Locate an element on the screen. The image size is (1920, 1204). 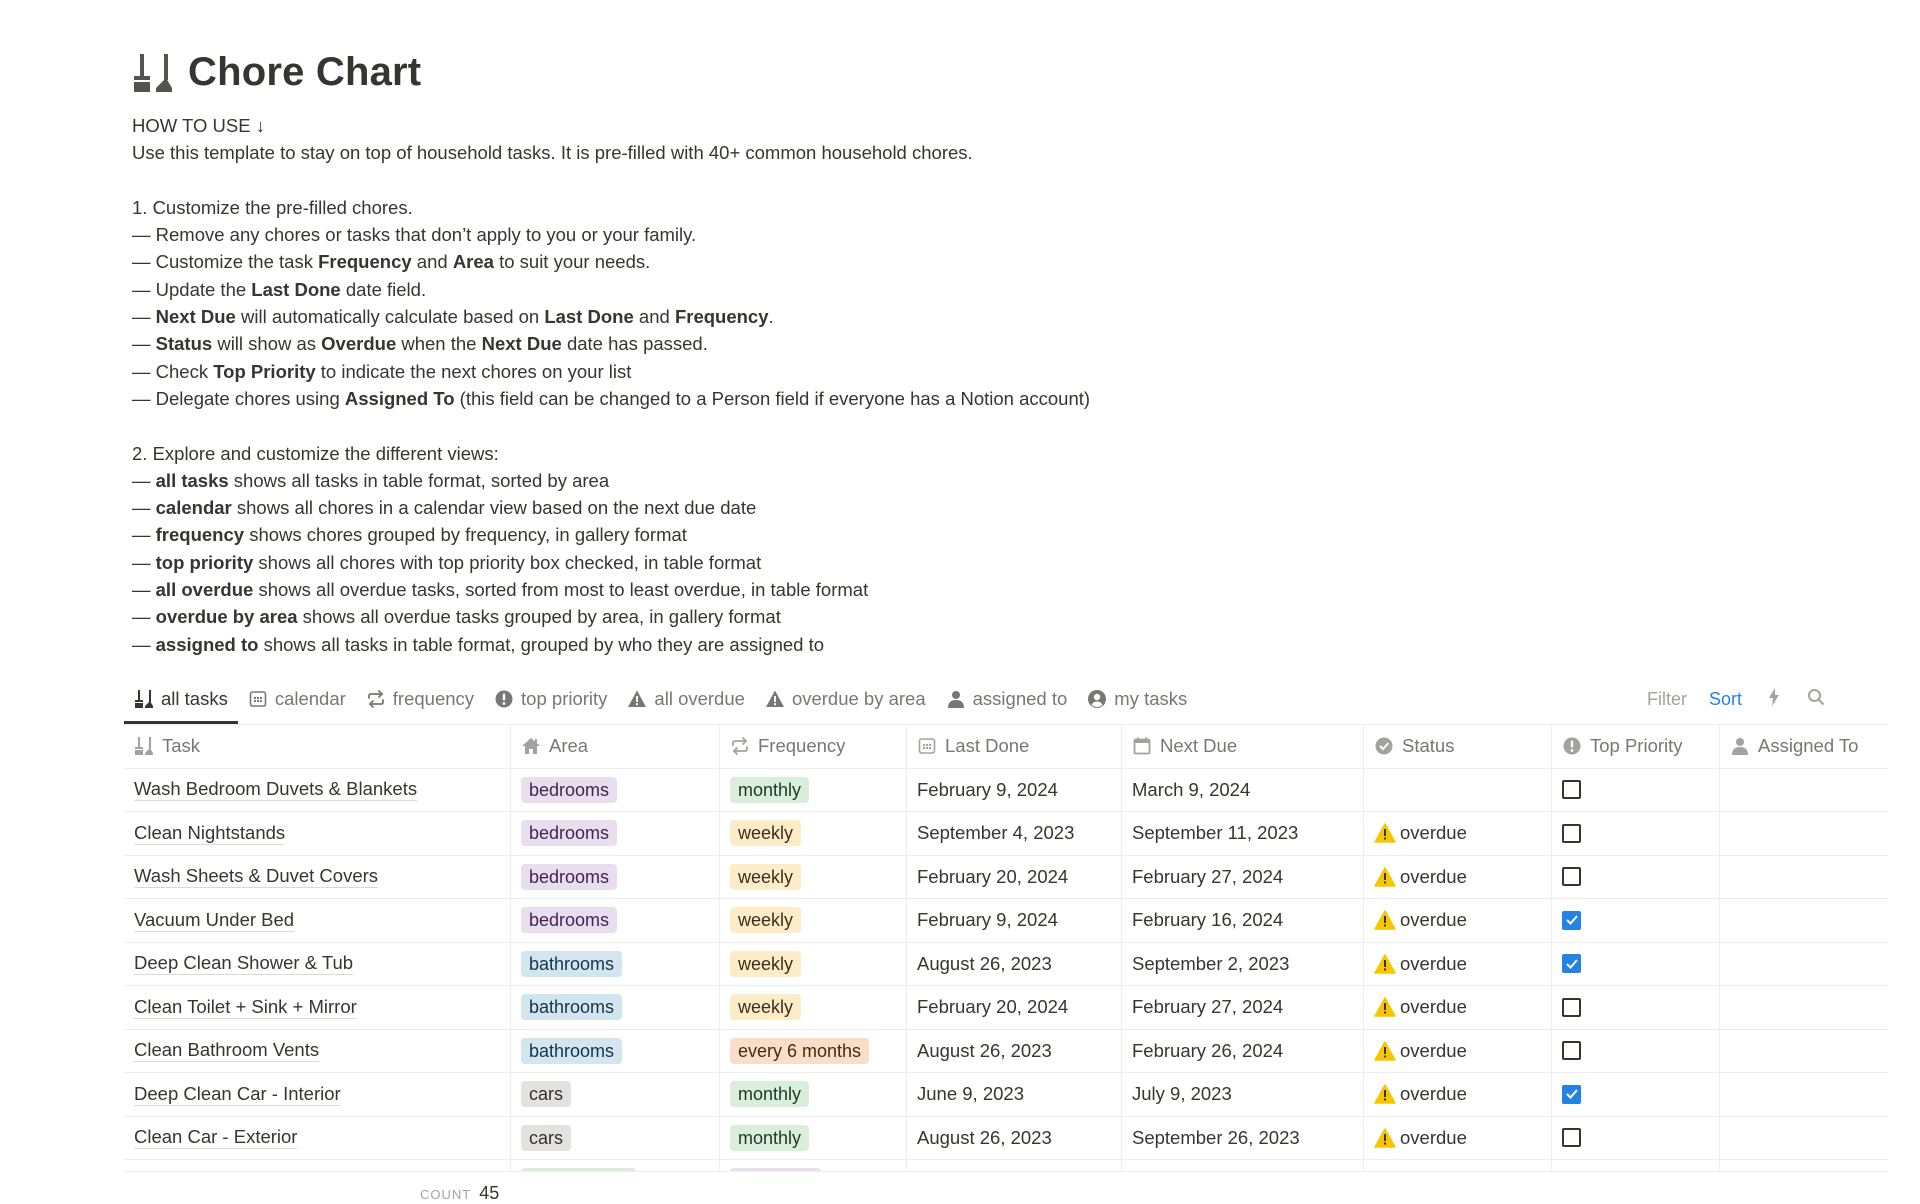
task-cell: Clean Nightstands is located at coordinates (317, 833).